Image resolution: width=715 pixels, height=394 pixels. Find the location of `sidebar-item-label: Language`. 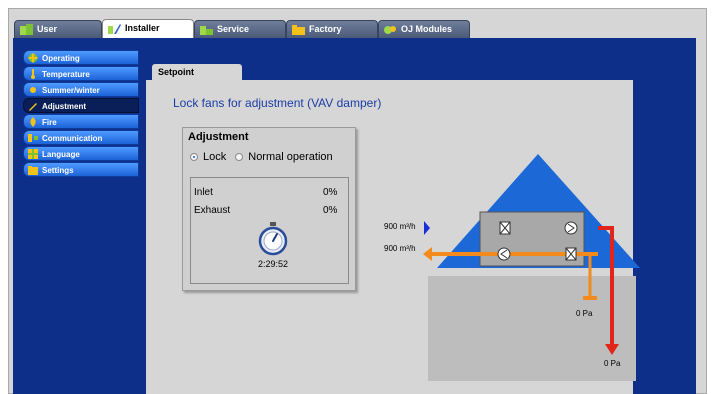

sidebar-item-label: Language is located at coordinates (61, 154).